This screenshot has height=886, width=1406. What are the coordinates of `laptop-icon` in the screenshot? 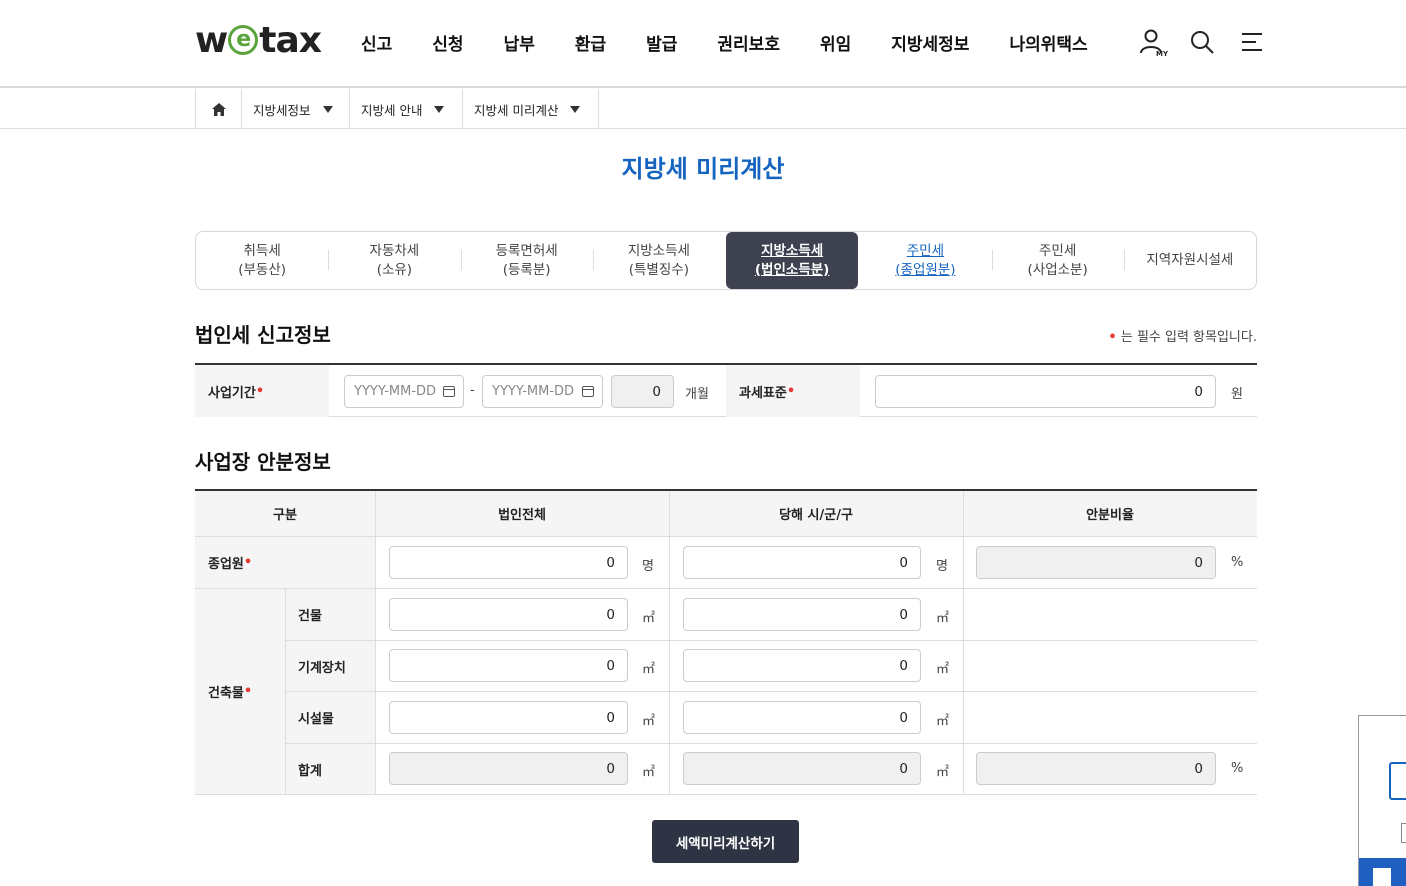 It's located at (1397, 781).